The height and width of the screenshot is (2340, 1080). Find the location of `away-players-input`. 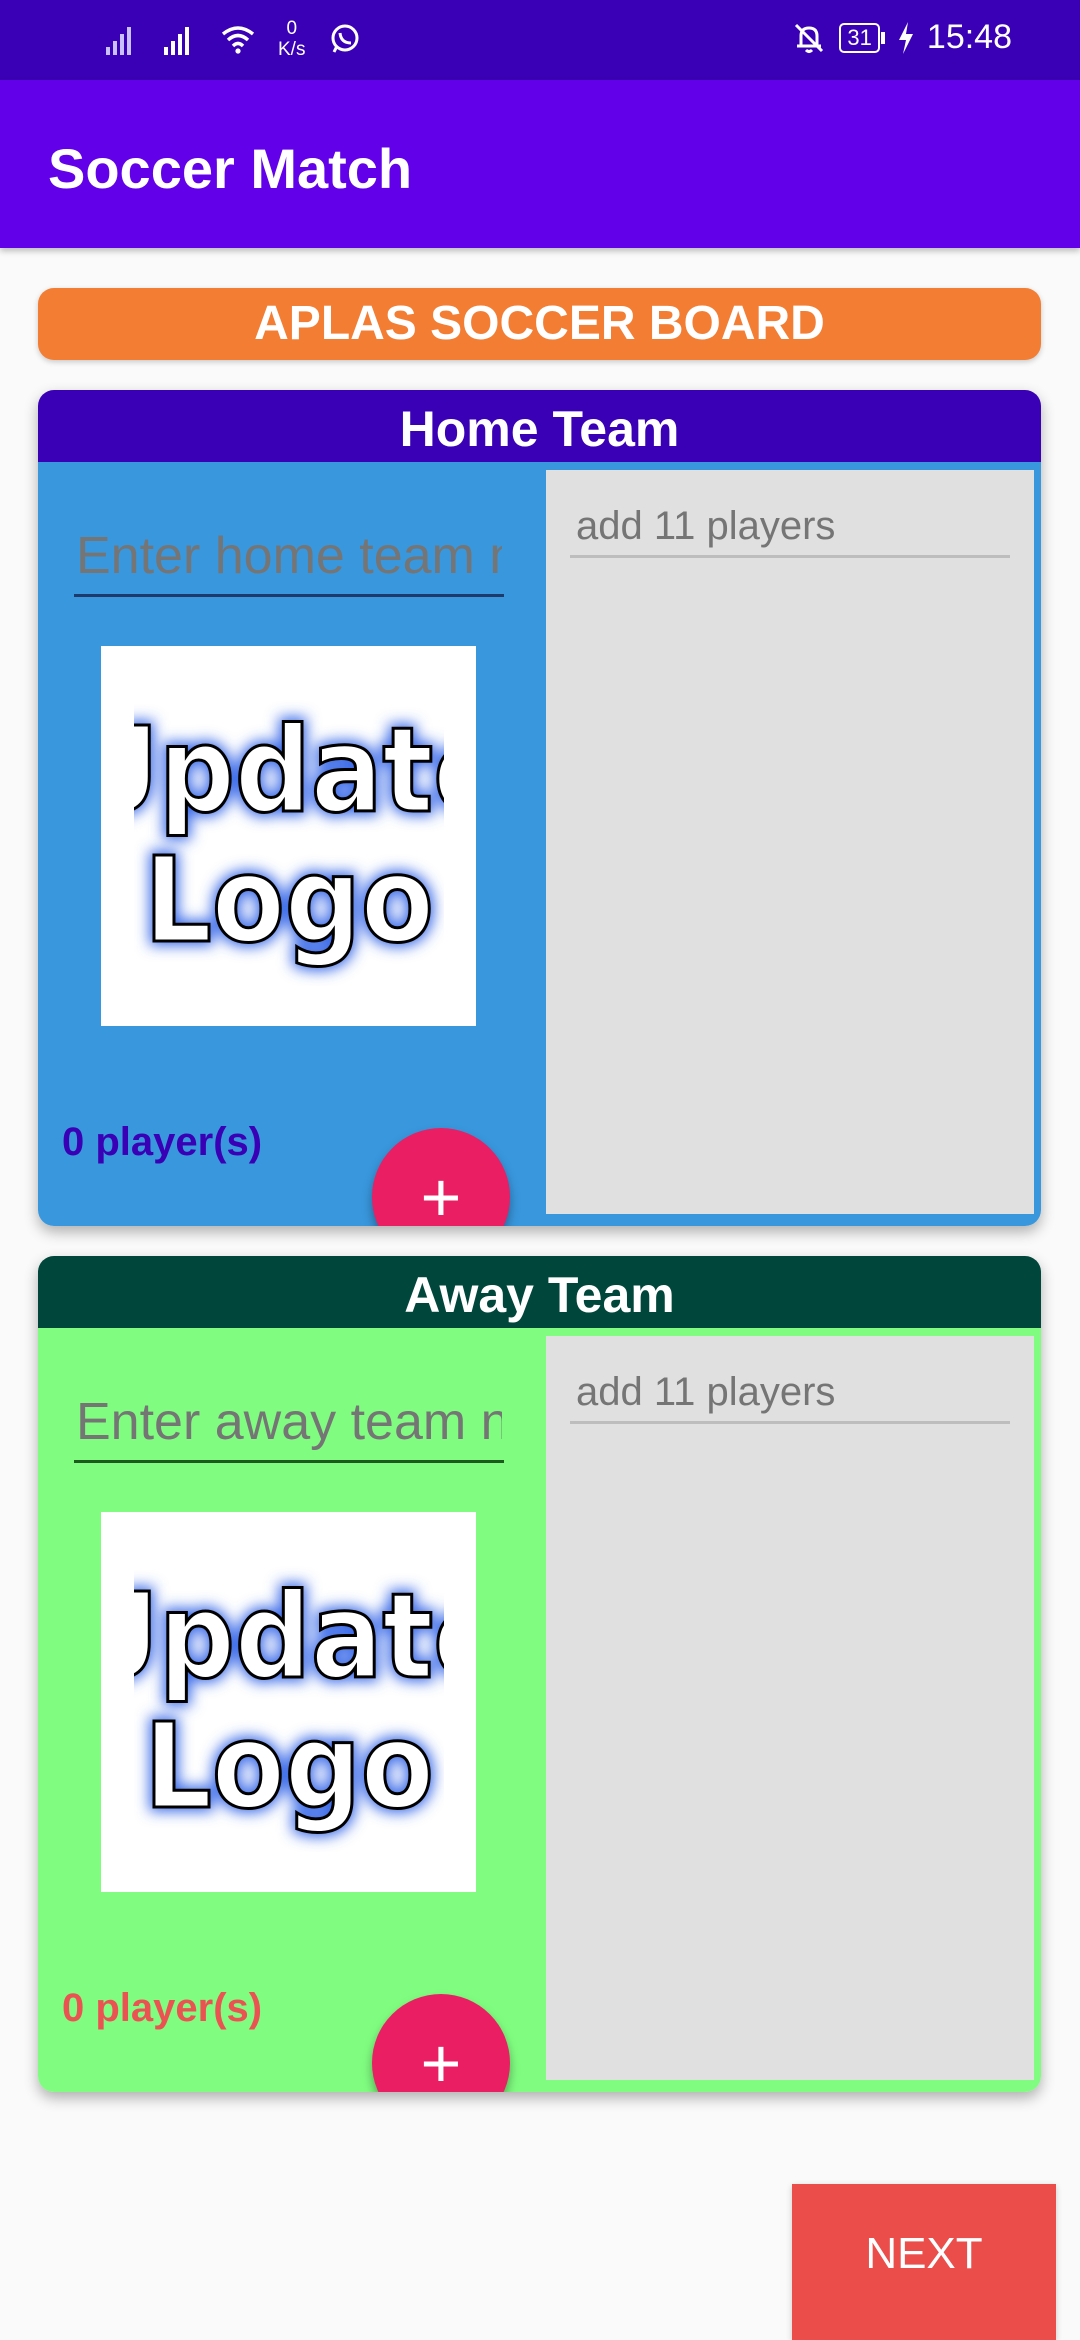

away-players-input is located at coordinates (790, 1394).